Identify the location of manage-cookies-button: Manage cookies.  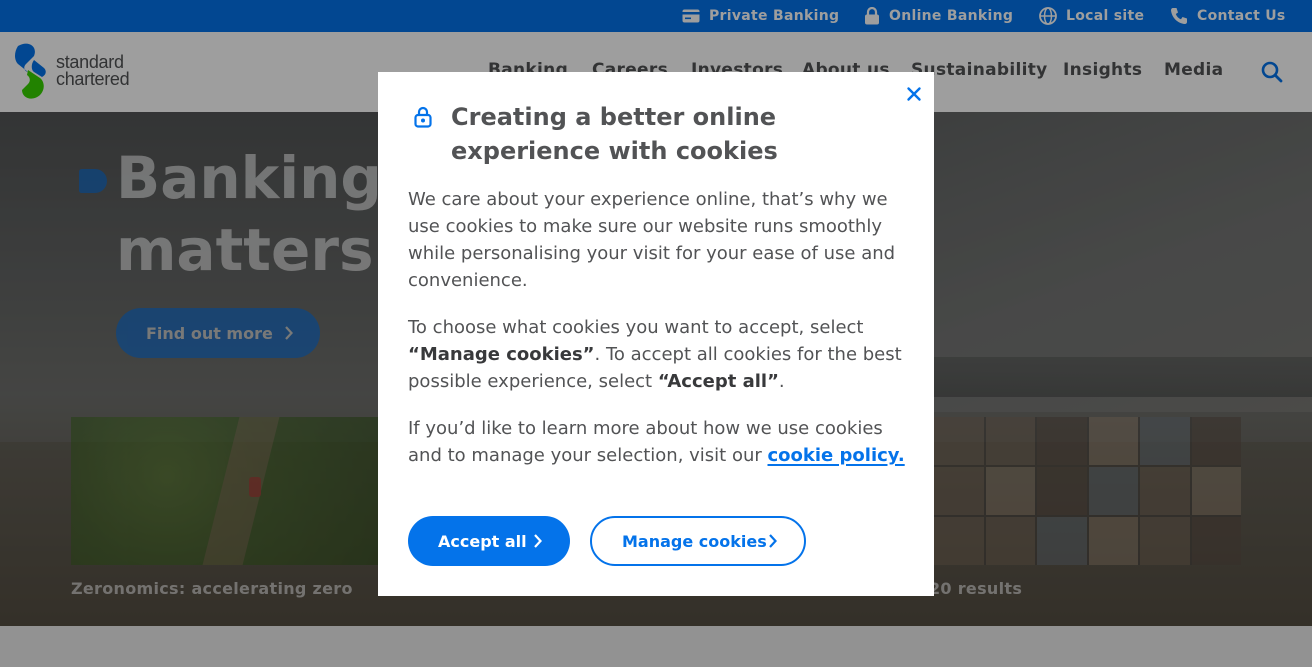
(698, 541).